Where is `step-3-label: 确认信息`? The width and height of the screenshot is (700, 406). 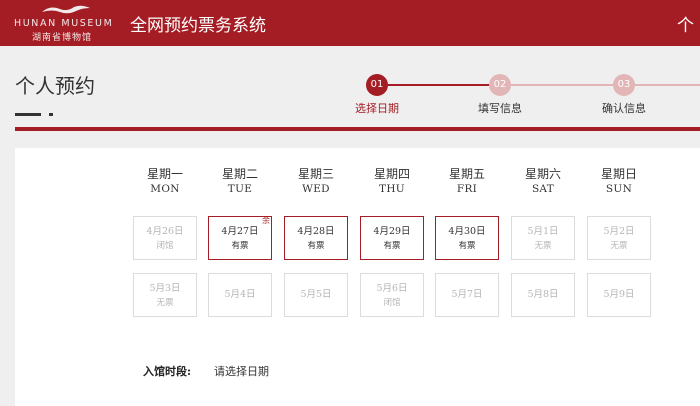
step-3-label: 确认信息 is located at coordinates (624, 108).